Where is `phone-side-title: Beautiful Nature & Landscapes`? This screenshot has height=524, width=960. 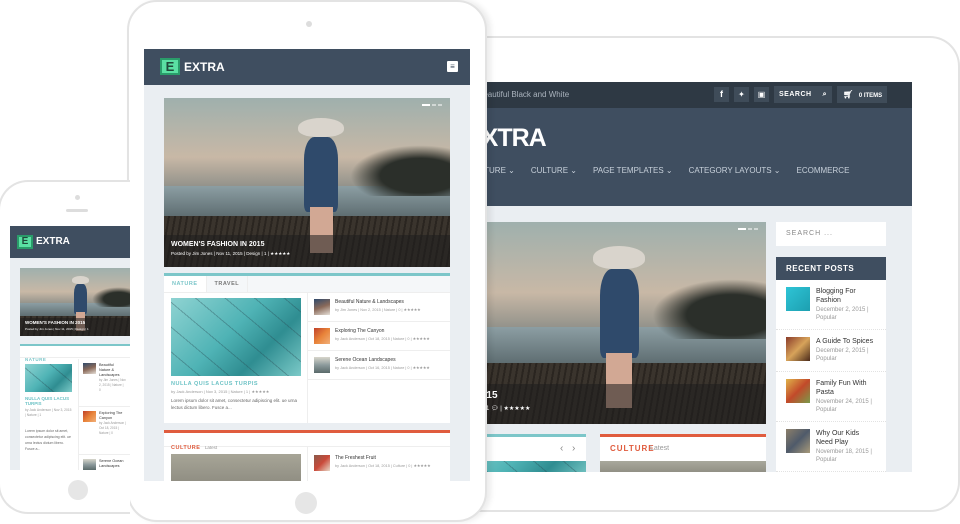
phone-side-title: Beautiful Nature & Landscapes is located at coordinates (112, 370).